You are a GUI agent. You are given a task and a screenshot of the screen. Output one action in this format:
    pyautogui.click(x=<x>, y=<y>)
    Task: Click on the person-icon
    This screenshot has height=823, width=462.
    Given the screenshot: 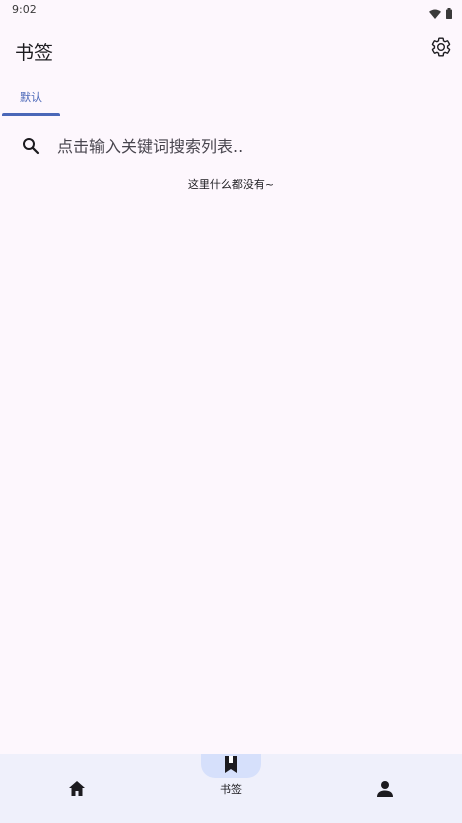 What is the action you would take?
    pyautogui.click(x=385, y=789)
    